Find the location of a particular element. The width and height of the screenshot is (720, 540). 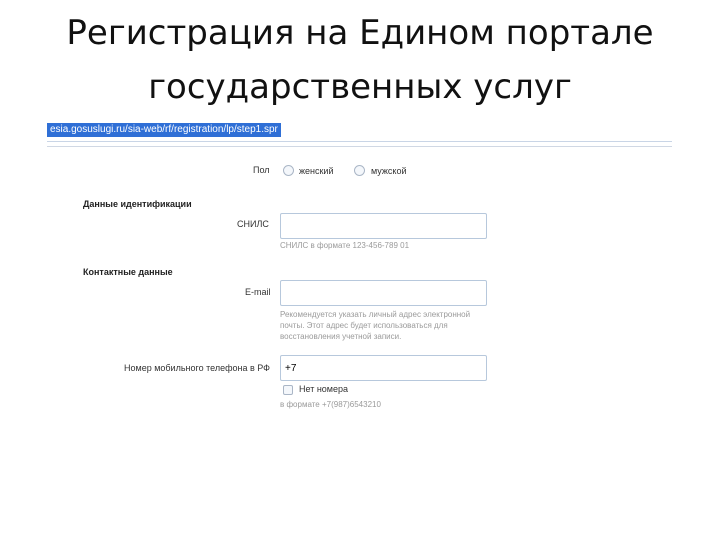

phone-label: Номер мобильного телефона в РФ is located at coordinates (197, 368).